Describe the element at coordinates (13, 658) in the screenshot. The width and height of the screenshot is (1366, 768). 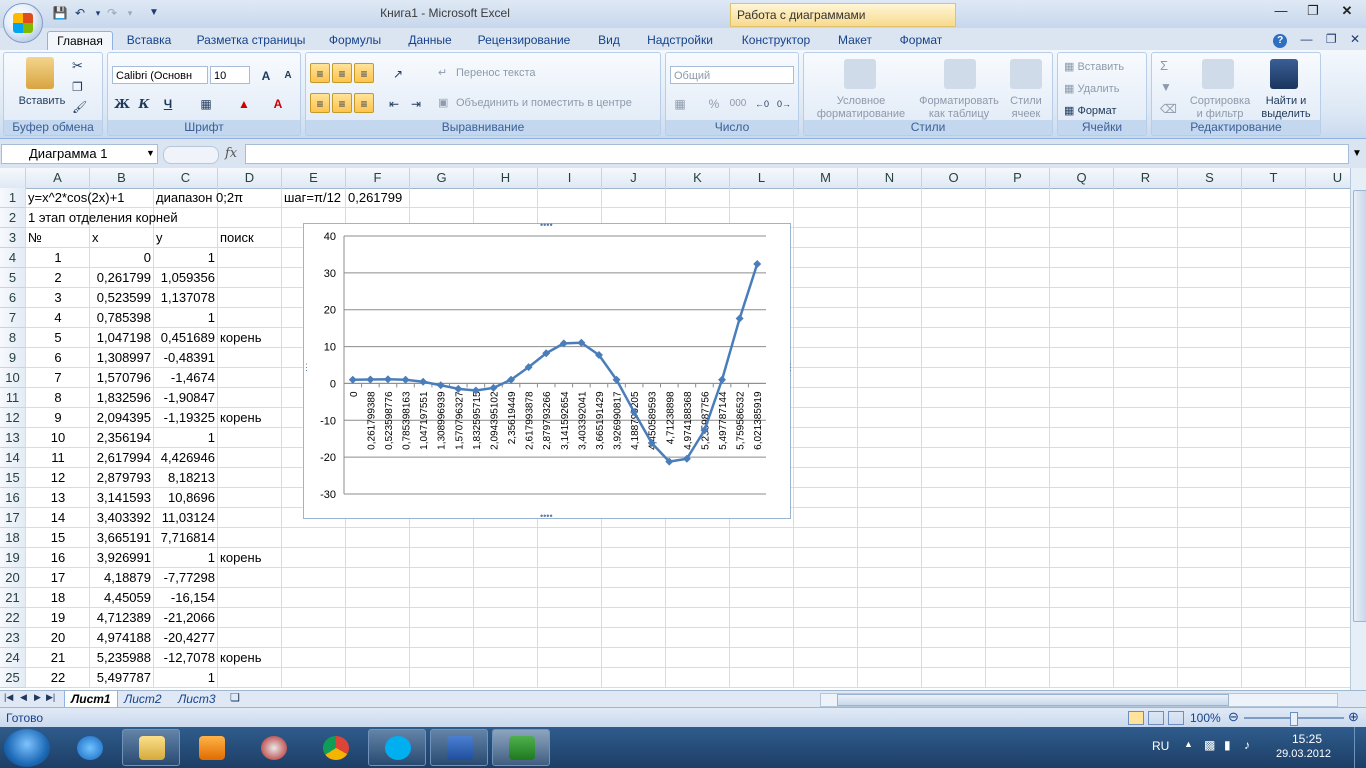
I see `row-header: 24` at that location.